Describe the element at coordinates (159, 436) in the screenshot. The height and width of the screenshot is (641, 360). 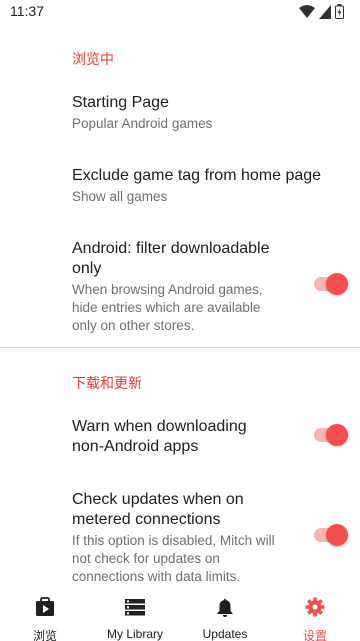
I see `pref-title: Warn when downloading non-Android apps` at that location.